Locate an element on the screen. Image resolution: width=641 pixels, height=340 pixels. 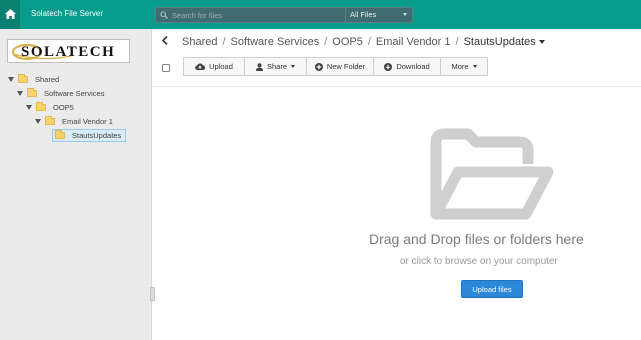
upload-button: Upload is located at coordinates (214, 66).